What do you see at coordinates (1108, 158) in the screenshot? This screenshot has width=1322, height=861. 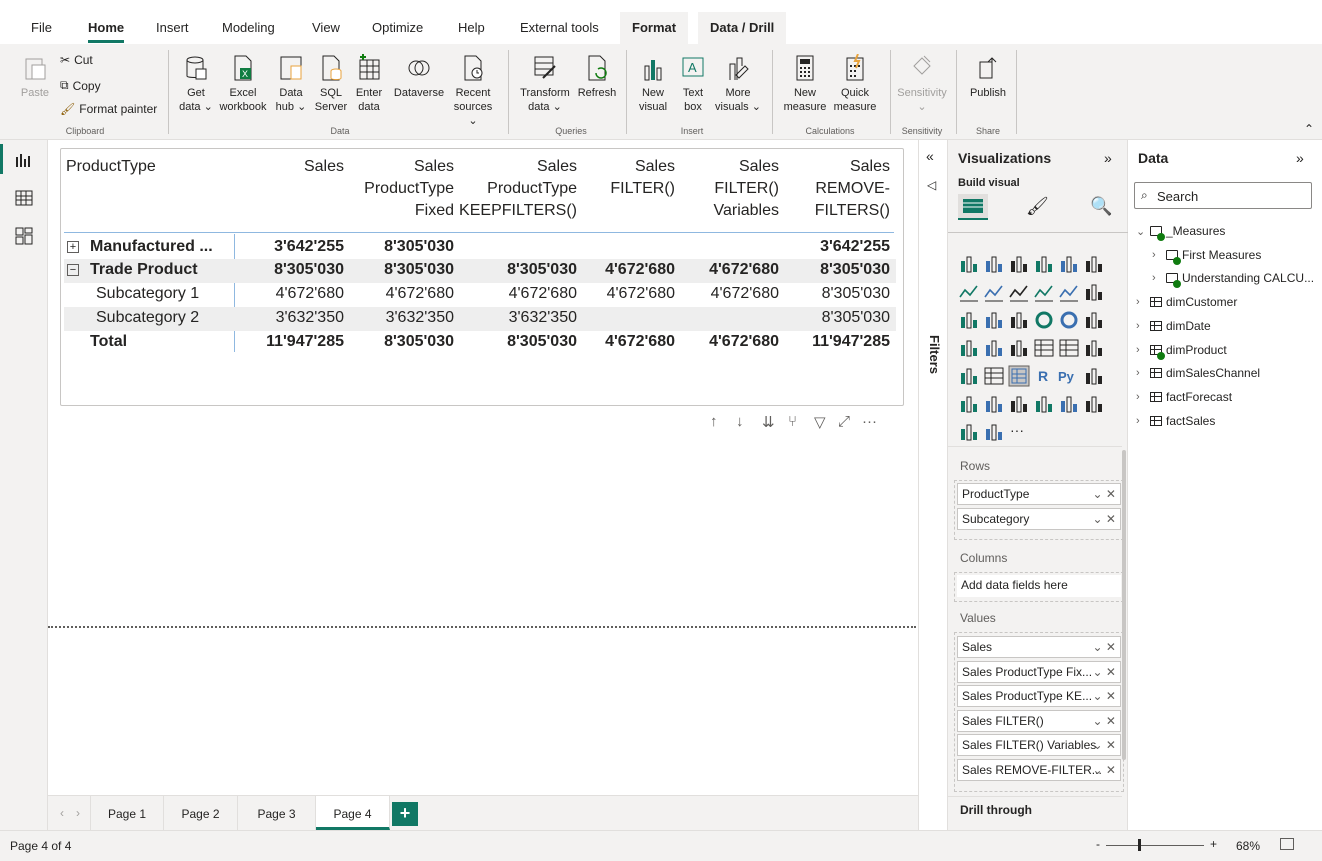 I see `collapse-viz-icon: »` at bounding box center [1108, 158].